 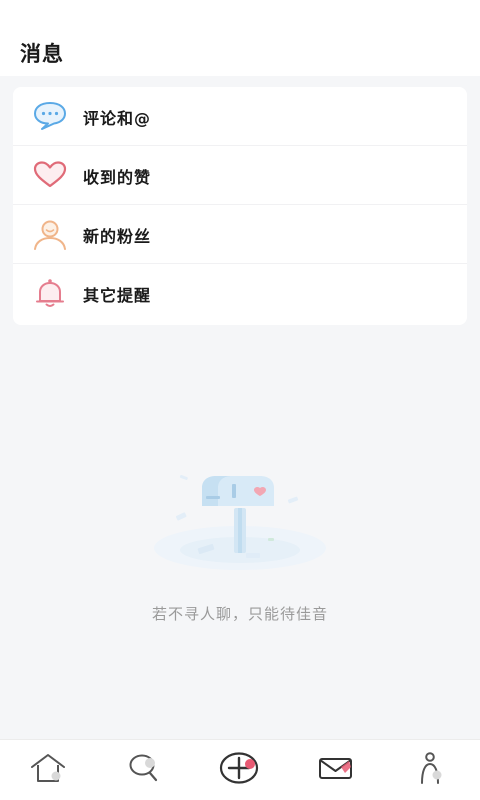 I want to click on bell-icon, so click(x=50, y=293).